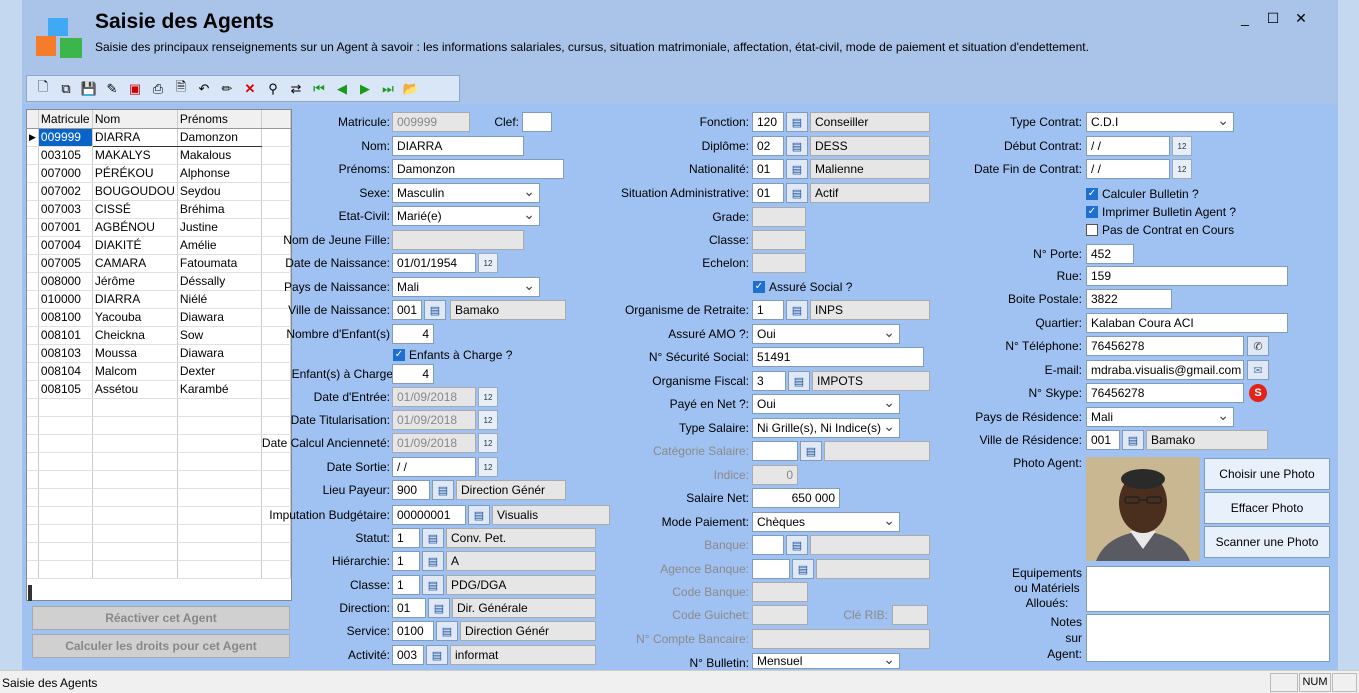 The width and height of the screenshot is (1359, 693). I want to click on table-row: 008104 Malcom Dexter, so click(159, 371).